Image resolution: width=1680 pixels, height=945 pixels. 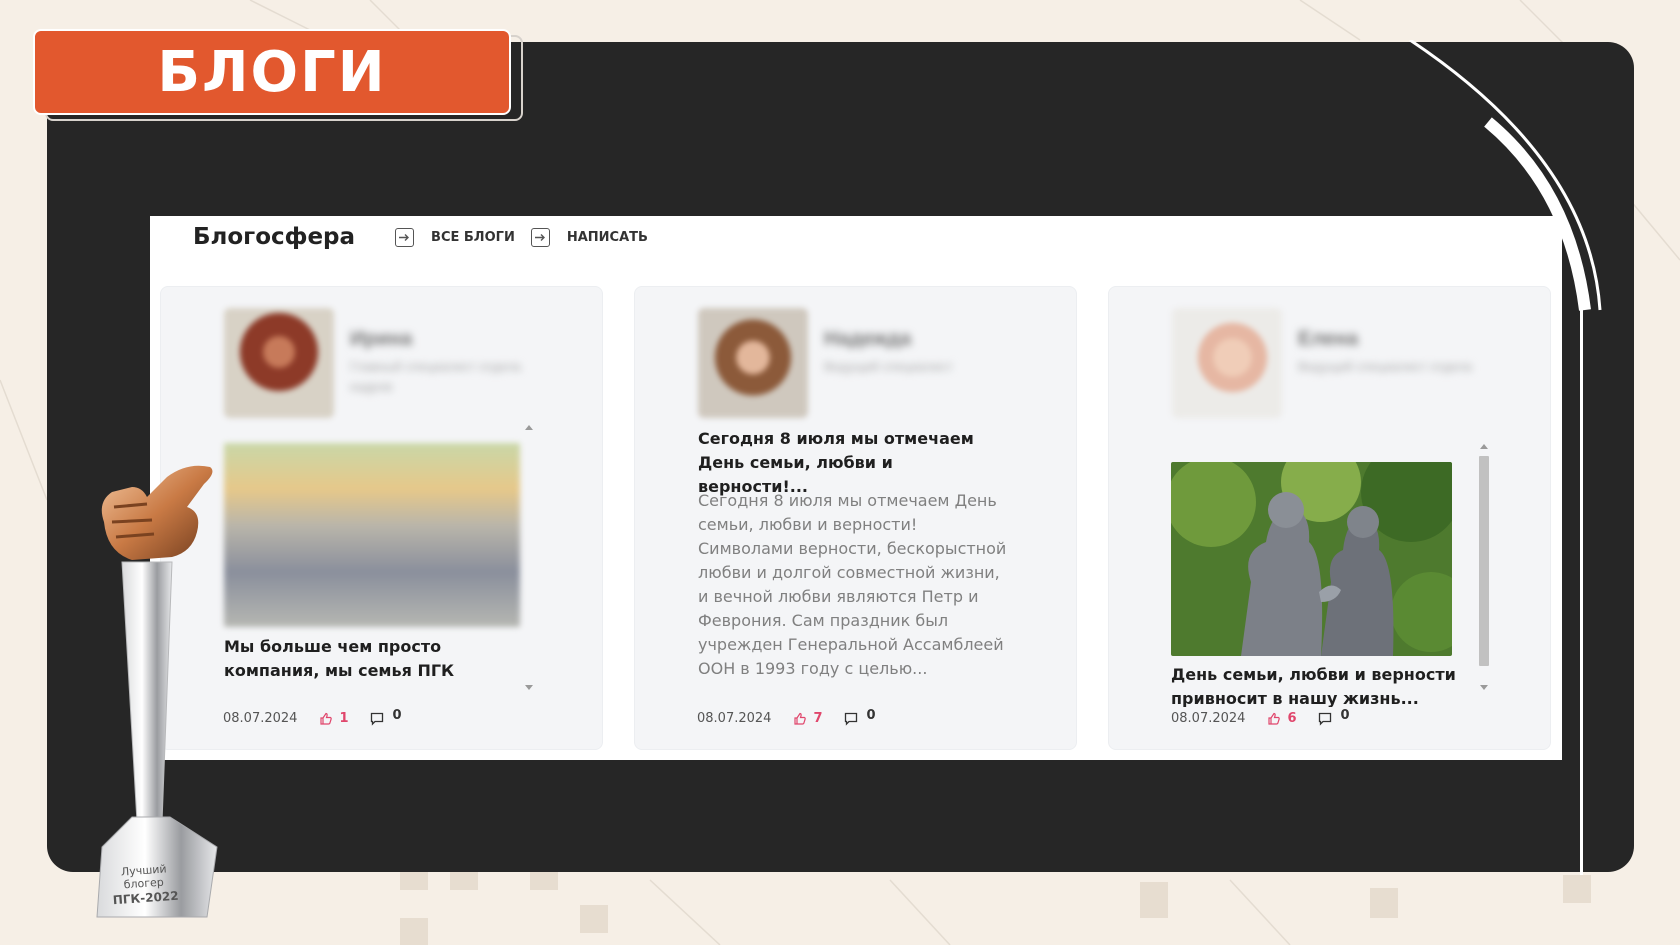 What do you see at coordinates (1388, 339) in the screenshot?
I see `author-name: Елена` at bounding box center [1388, 339].